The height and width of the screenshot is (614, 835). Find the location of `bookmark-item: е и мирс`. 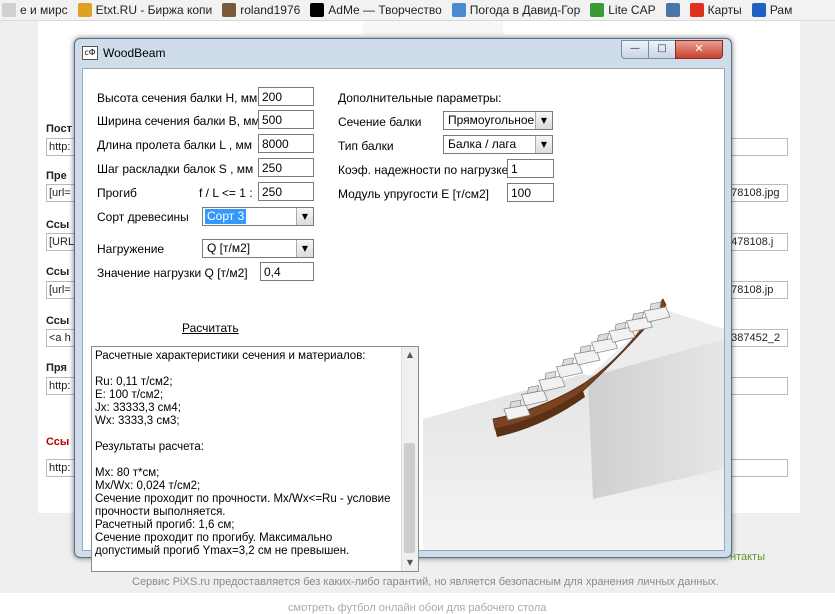

bookmark-item: е и мирс is located at coordinates (38, 10).